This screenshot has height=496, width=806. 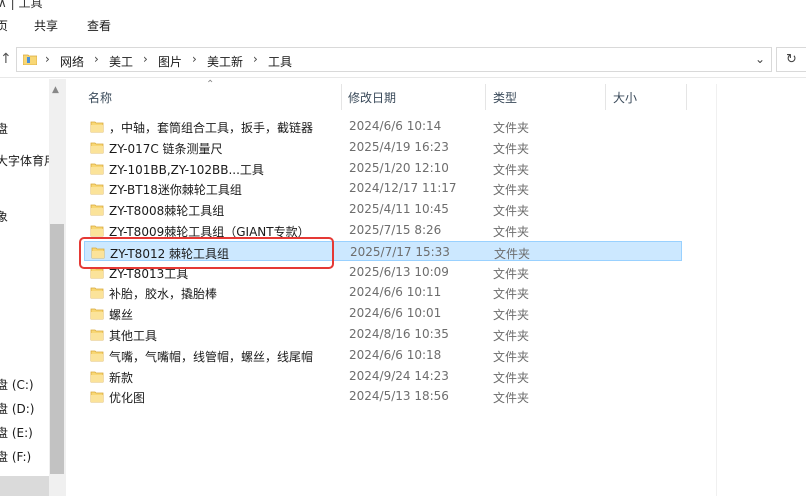 What do you see at coordinates (99, 25) in the screenshot?
I see `tab-view: 查看` at bounding box center [99, 25].